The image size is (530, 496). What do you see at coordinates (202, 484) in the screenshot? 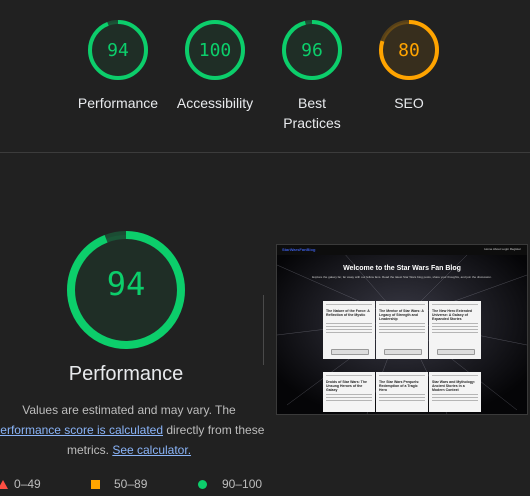
I see `circle-icon` at bounding box center [202, 484].